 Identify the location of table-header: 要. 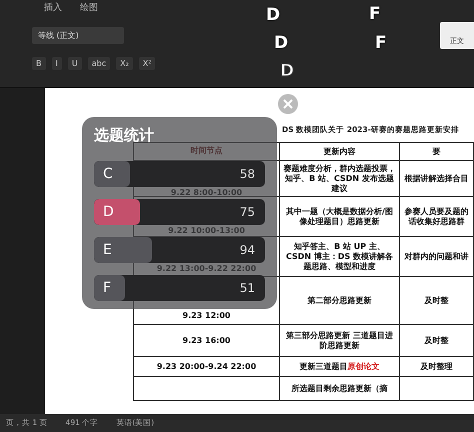
(437, 152).